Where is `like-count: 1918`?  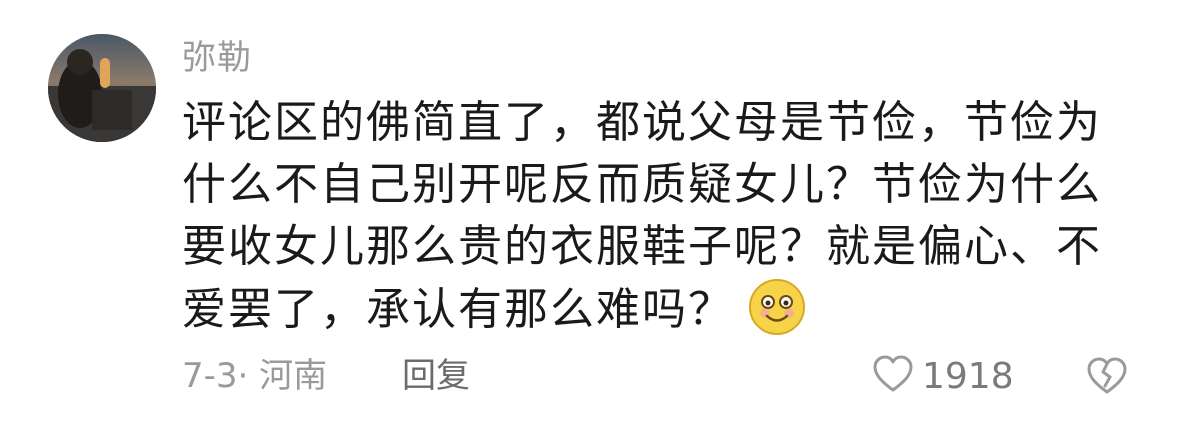
like-count: 1918 is located at coordinates (968, 376).